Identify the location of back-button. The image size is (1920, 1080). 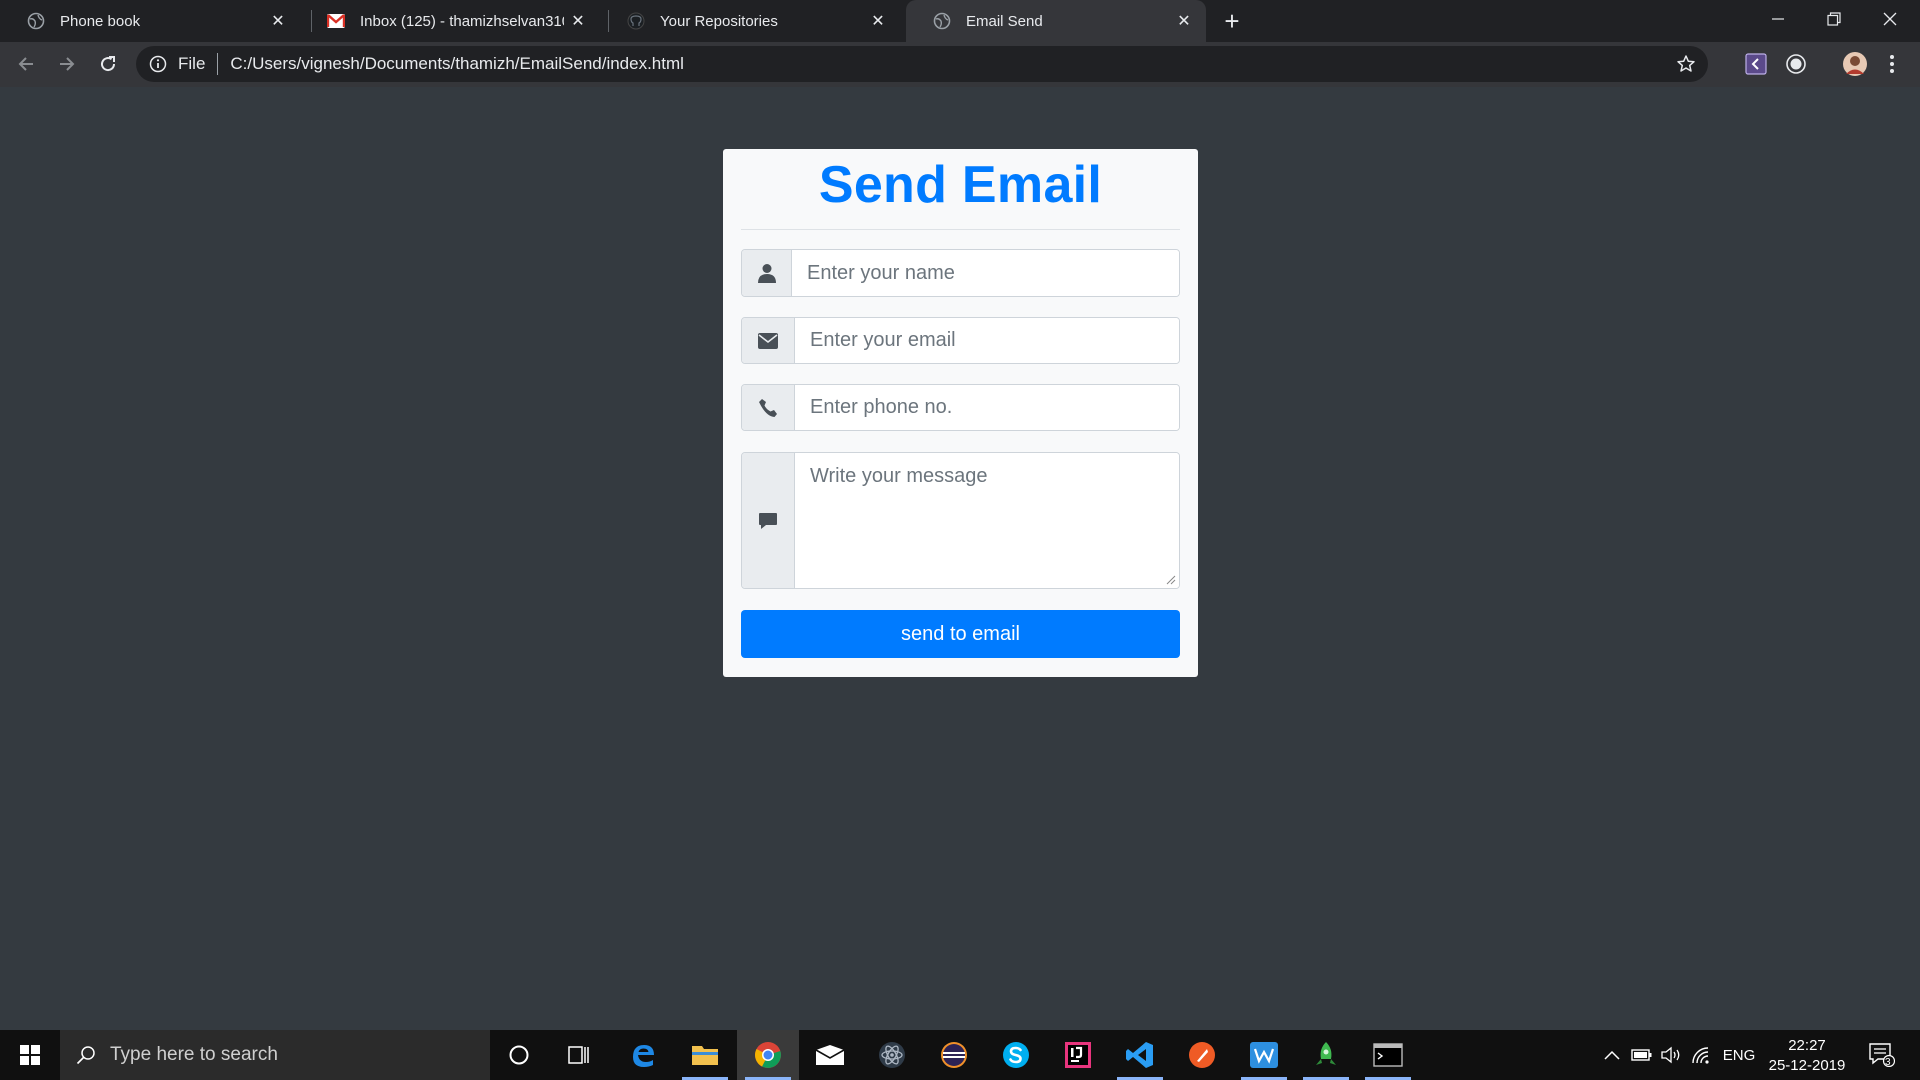
(26, 64).